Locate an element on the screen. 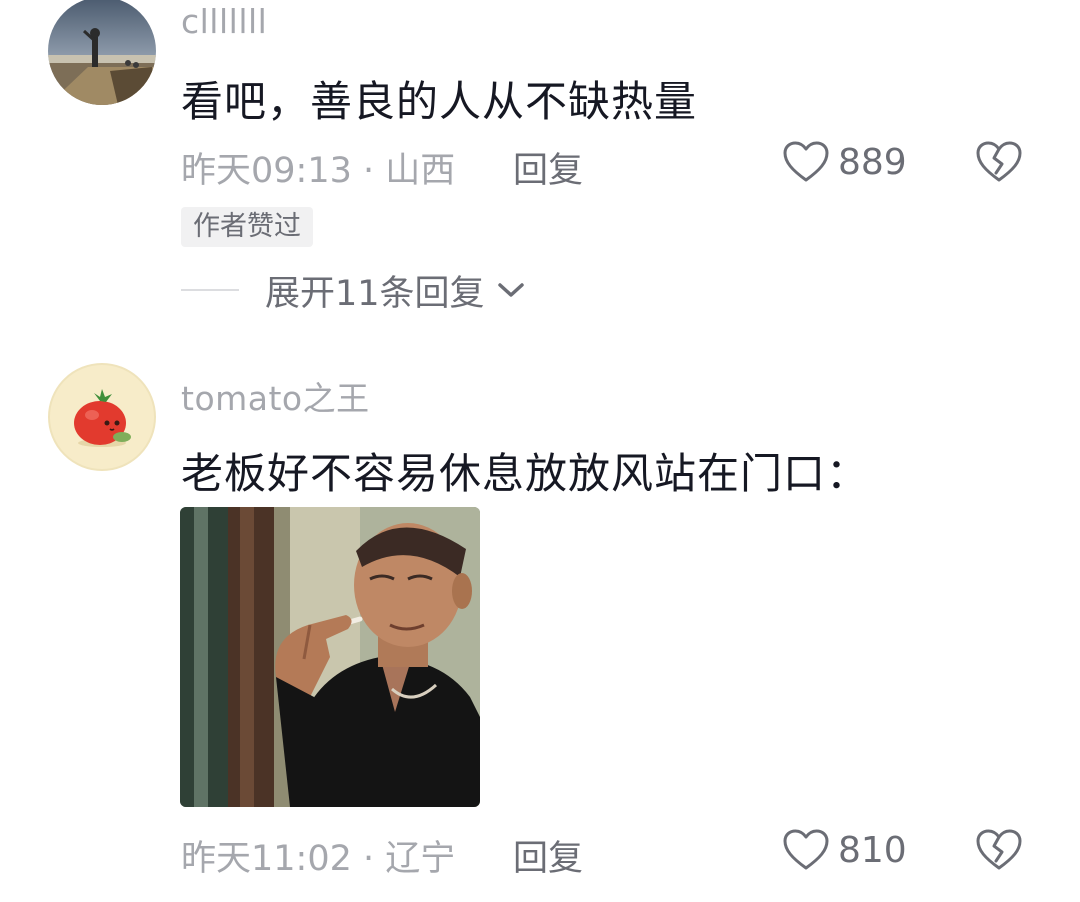  comment-text: 看吧，善良的人从不缺热量 is located at coordinates (439, 98).